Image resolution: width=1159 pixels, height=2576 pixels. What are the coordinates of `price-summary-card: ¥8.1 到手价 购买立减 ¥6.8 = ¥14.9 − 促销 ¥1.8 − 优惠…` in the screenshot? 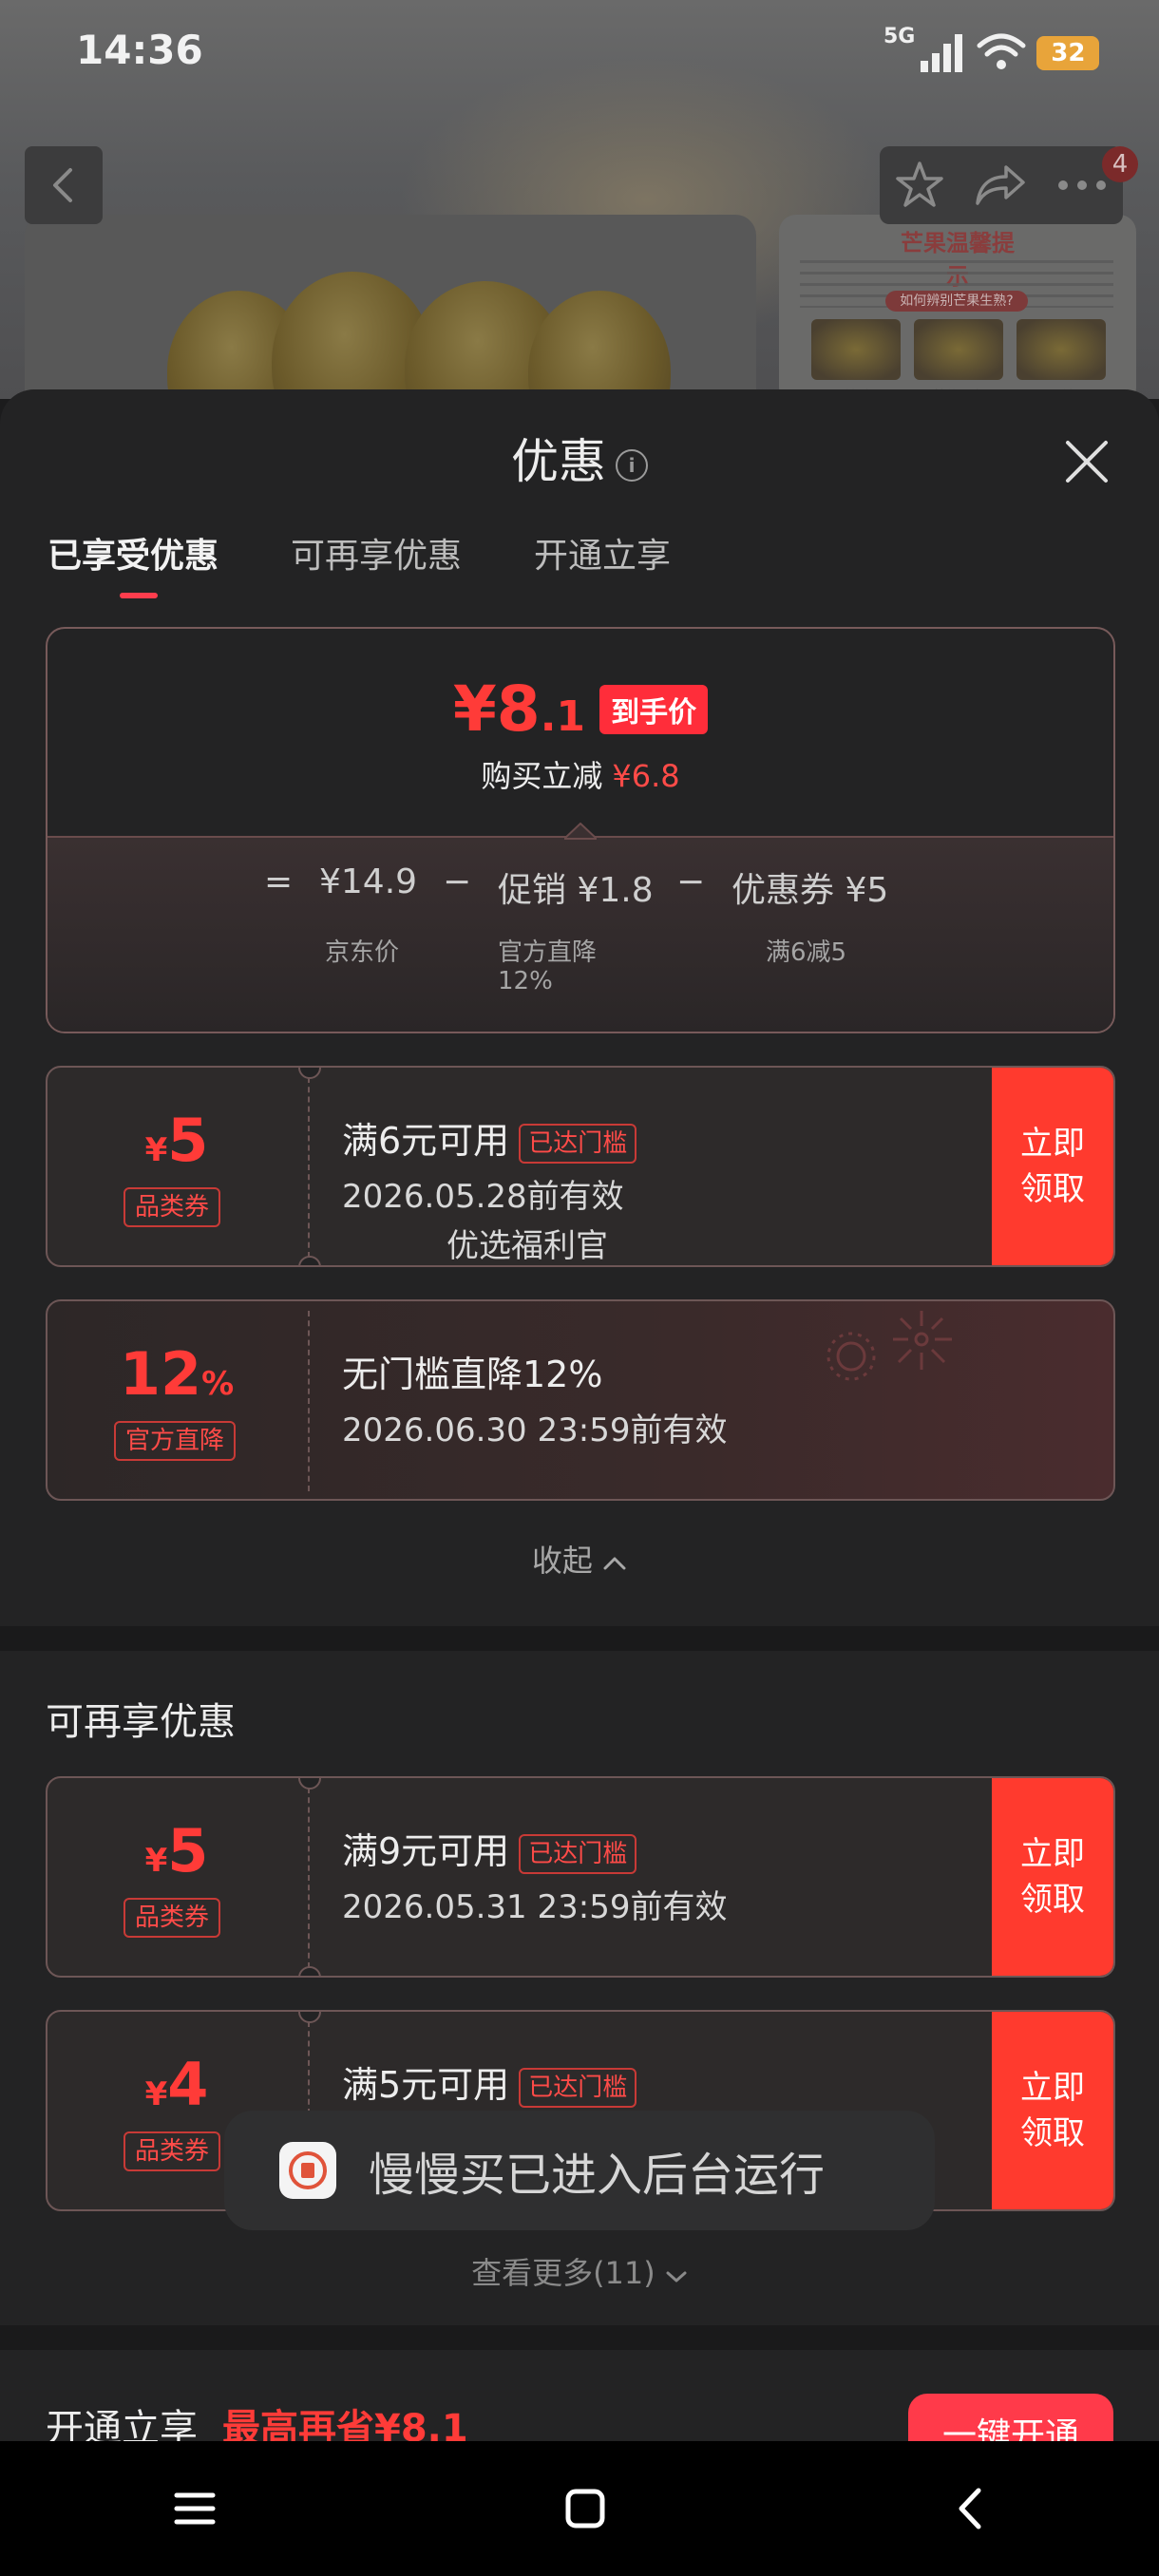 It's located at (580, 830).